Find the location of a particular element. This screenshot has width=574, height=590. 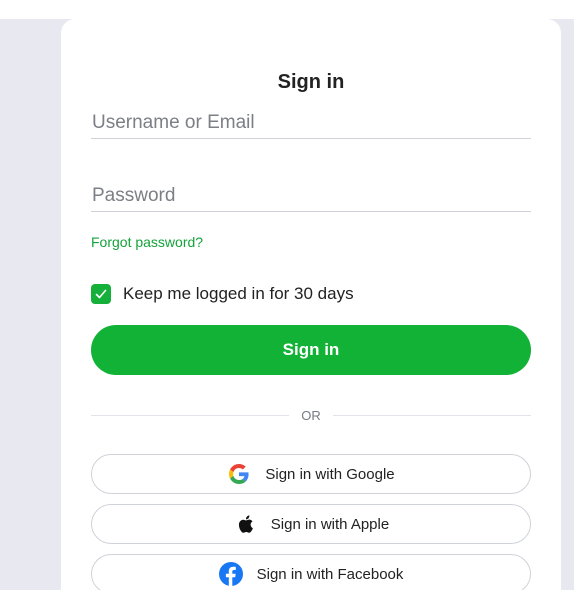

or-label: OR is located at coordinates (311, 415).